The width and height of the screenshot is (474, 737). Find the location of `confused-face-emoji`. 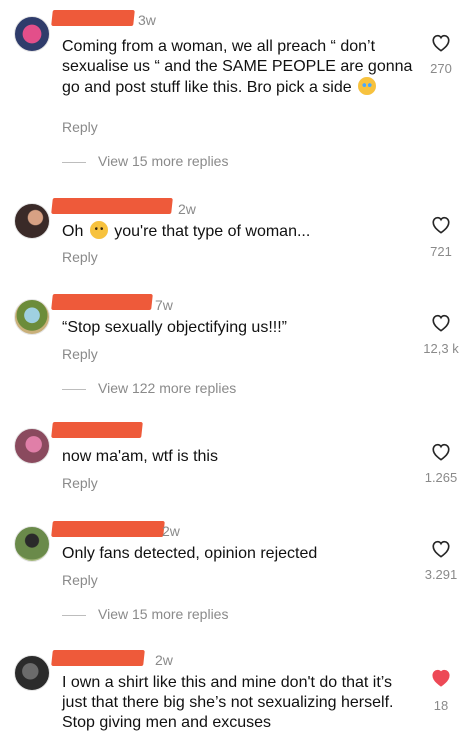

confused-face-emoji is located at coordinates (98, 230).